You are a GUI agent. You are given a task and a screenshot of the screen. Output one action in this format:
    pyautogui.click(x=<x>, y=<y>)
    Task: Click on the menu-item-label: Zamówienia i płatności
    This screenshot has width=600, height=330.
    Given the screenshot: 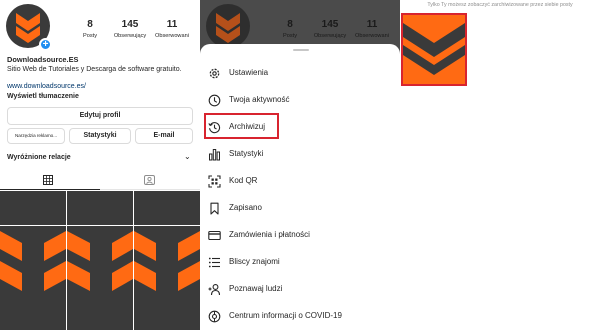 What is the action you would take?
    pyautogui.click(x=269, y=234)
    